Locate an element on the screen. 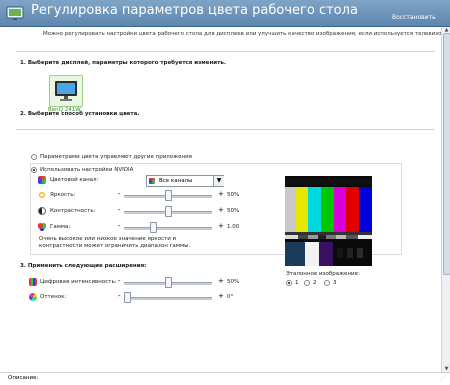  vibrance-icon is located at coordinates (33, 282).